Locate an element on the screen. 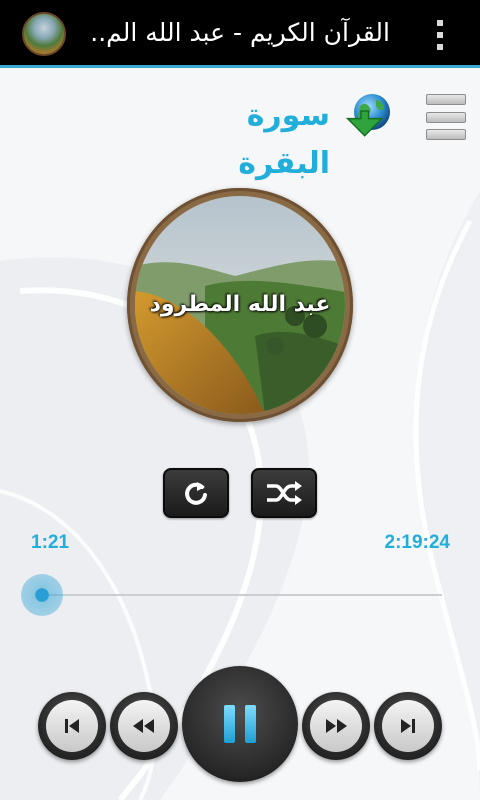  pause-button is located at coordinates (240, 724).